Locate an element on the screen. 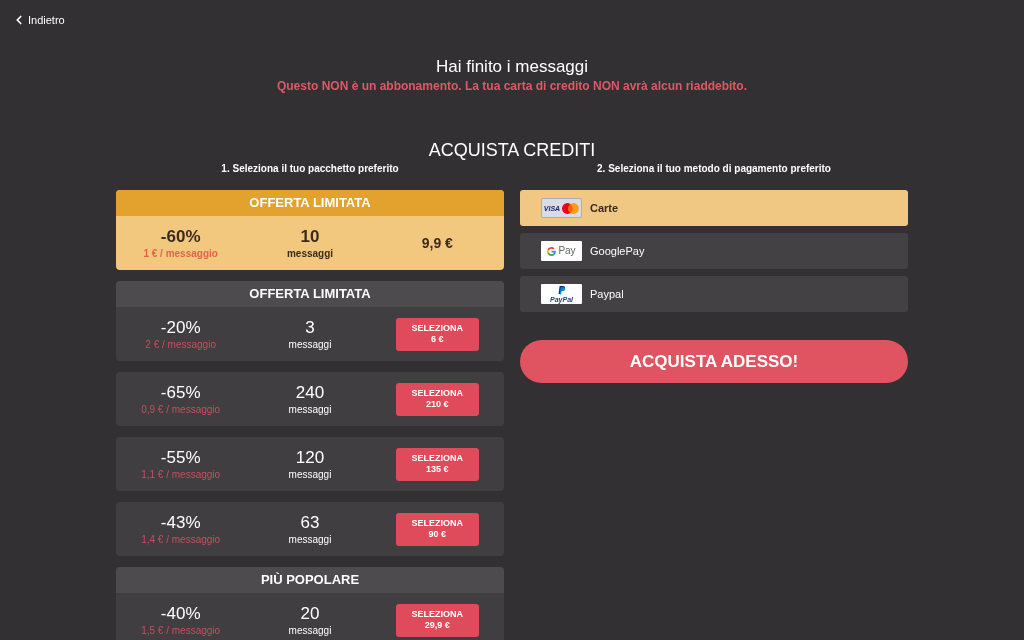 Image resolution: width=1024 pixels, height=640 pixels. g-letter-icon is located at coordinates (552, 251).